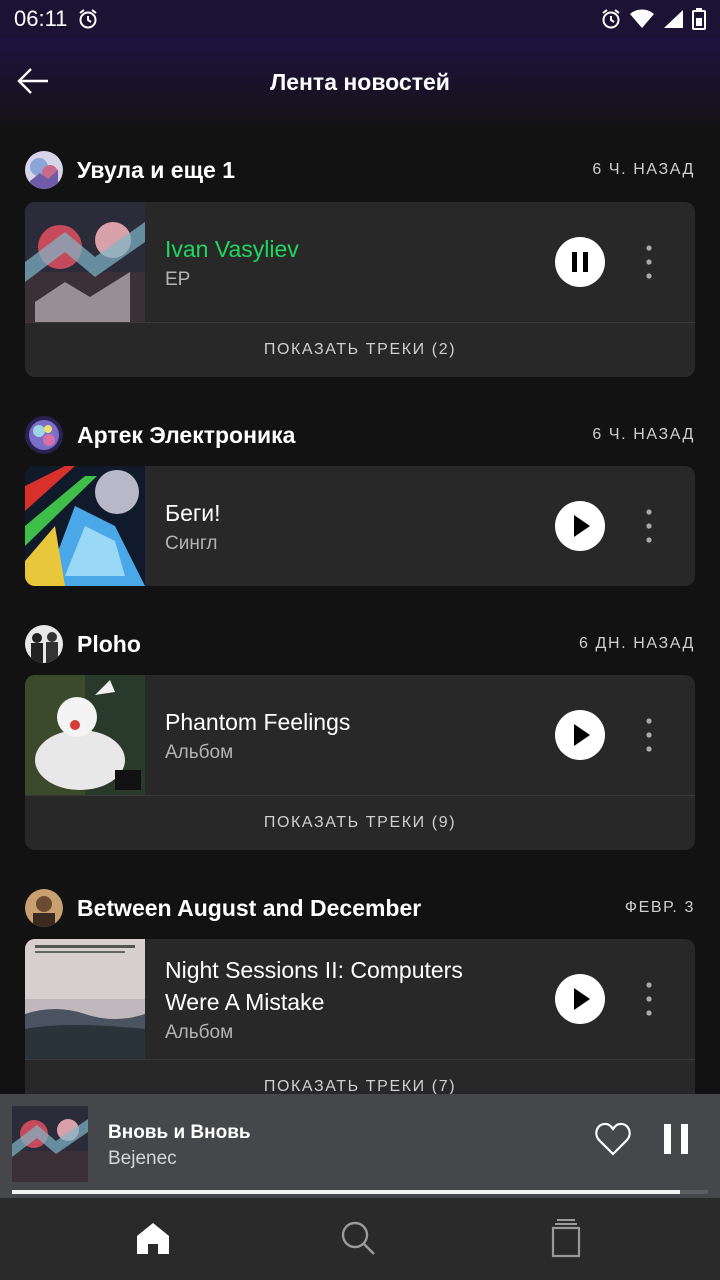 This screenshot has width=720, height=1280. Describe the element at coordinates (156, 170) in the screenshot. I see `group-name: Увула и еще 1` at that location.